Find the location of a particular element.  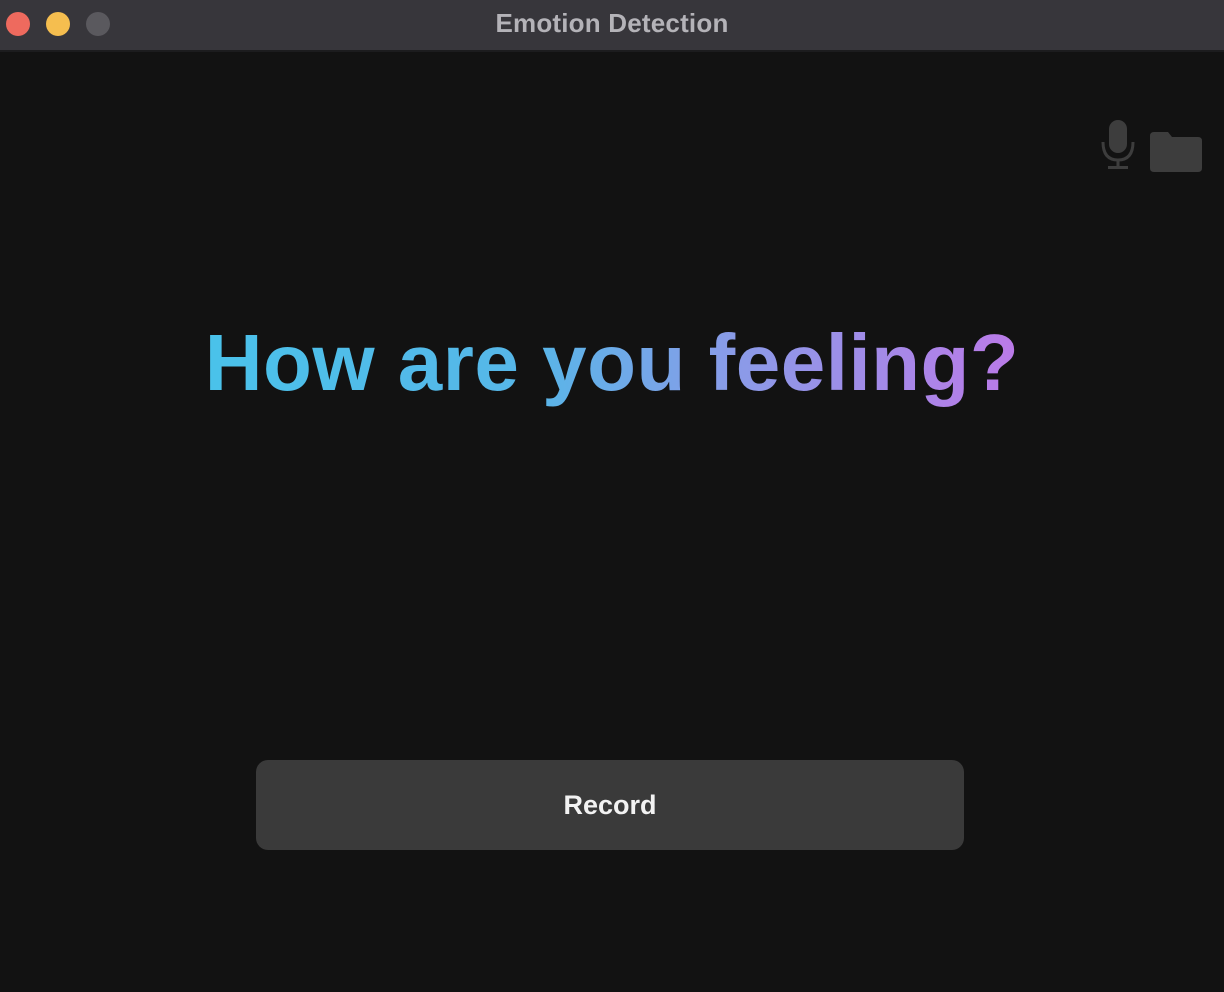

title-bar: Emotion Detection is located at coordinates (612, 26).